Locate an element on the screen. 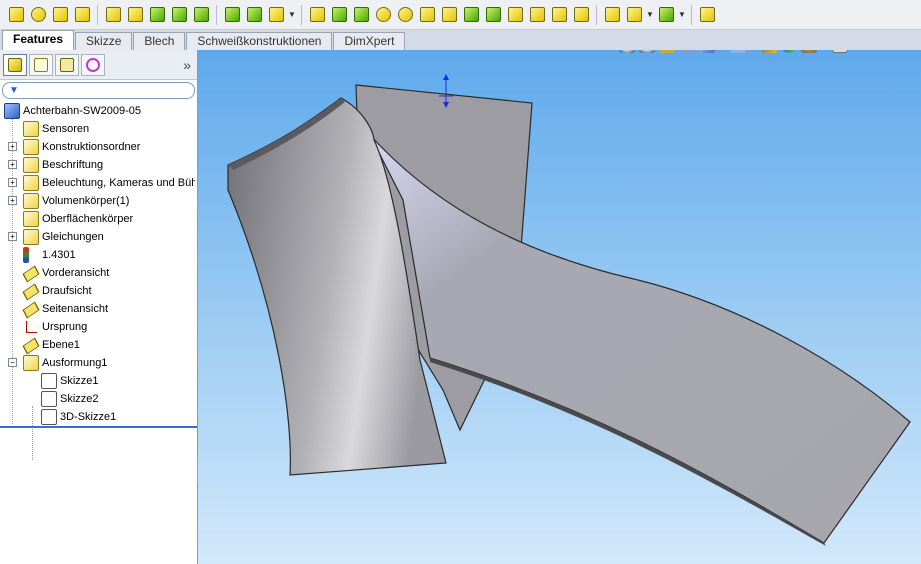 This screenshot has width=921, height=564. curve-dropdown-icon: ▼ is located at coordinates (682, 14).